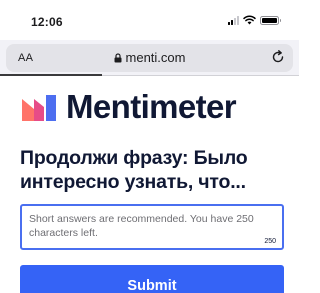 Image resolution: width=320 pixels, height=293 pixels. Describe the element at coordinates (152, 279) in the screenshot. I see `submit-button: Submit` at that location.